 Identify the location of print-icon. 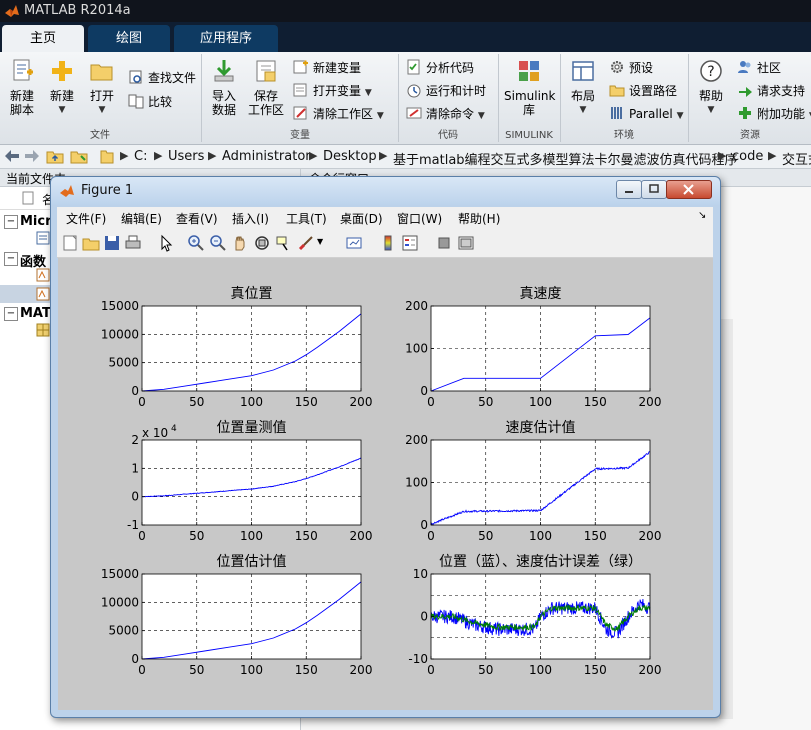
(133, 243).